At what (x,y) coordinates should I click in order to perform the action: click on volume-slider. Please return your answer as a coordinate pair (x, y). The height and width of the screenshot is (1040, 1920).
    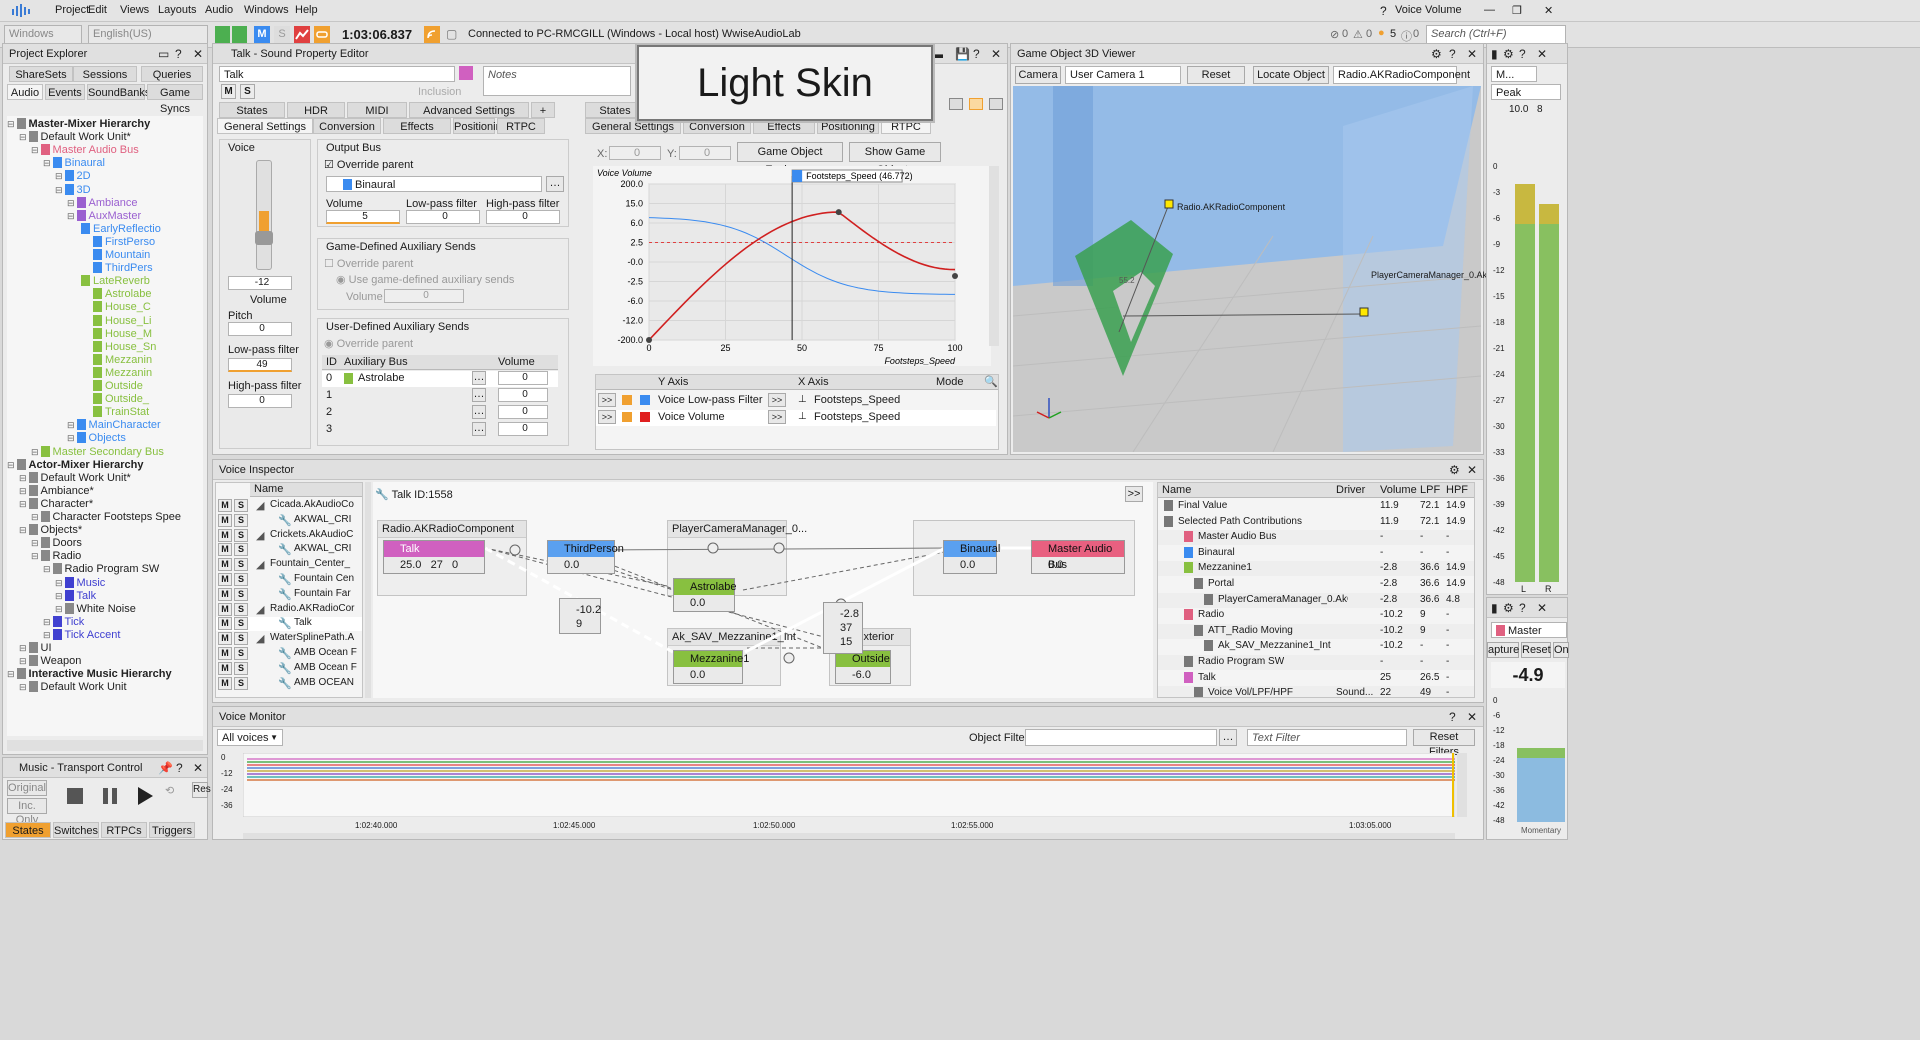
    Looking at the image, I should click on (264, 215).